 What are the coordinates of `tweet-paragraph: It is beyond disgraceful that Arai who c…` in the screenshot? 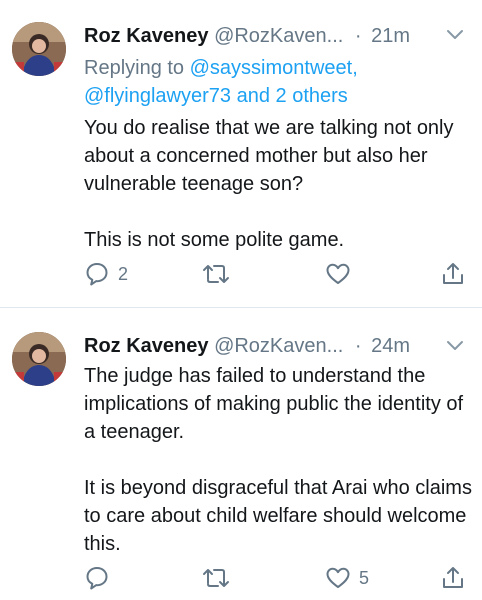 It's located at (278, 516).